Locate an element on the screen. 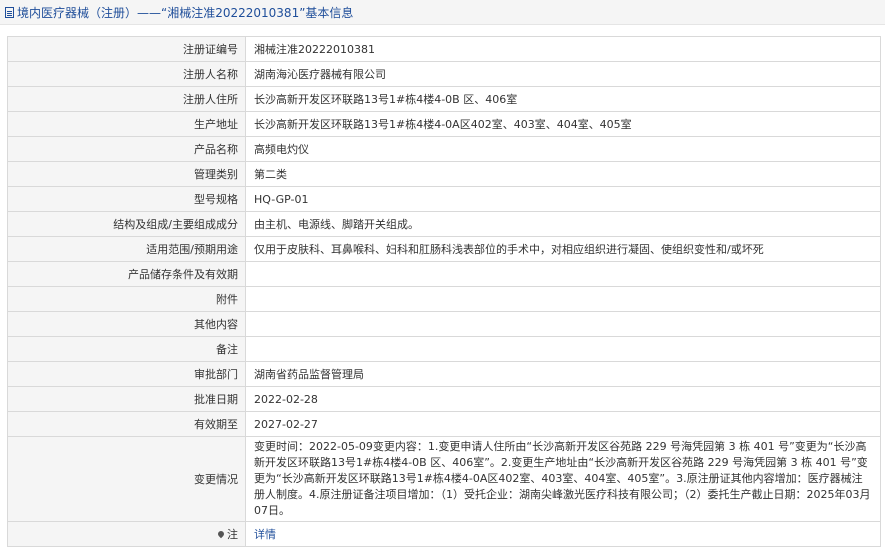 This screenshot has height=560, width=885. row-label-attachment: 附件 is located at coordinates (126, 299).